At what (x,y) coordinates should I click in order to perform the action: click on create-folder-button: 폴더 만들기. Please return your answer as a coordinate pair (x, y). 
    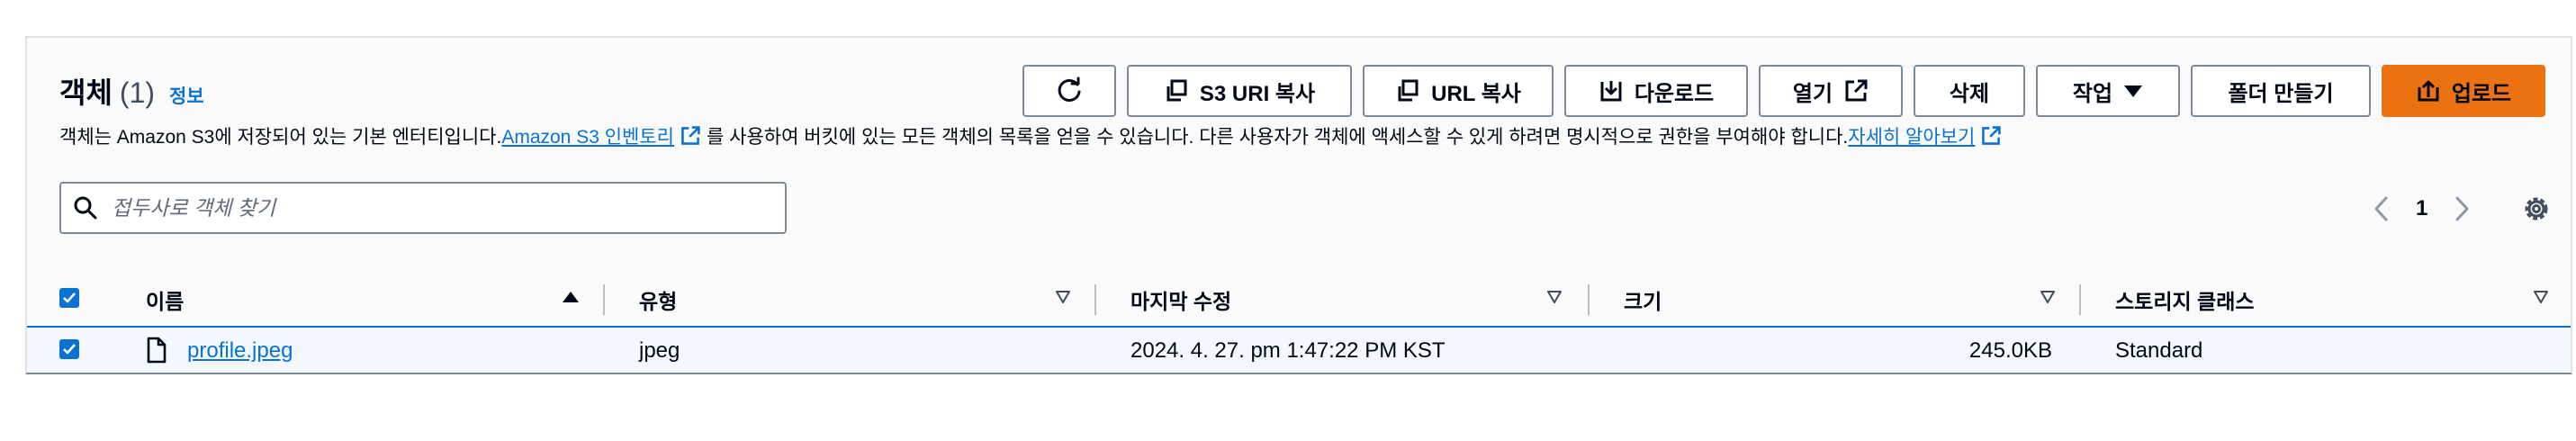
    Looking at the image, I should click on (2281, 91).